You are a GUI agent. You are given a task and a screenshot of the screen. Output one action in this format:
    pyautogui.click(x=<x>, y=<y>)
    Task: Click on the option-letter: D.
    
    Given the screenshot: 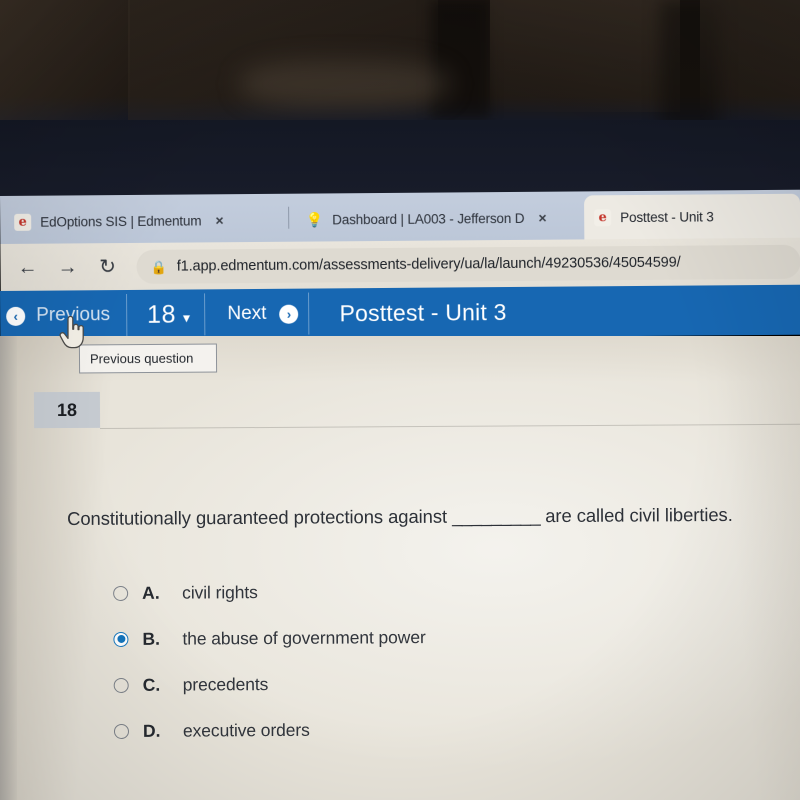 What is the action you would take?
    pyautogui.click(x=151, y=730)
    